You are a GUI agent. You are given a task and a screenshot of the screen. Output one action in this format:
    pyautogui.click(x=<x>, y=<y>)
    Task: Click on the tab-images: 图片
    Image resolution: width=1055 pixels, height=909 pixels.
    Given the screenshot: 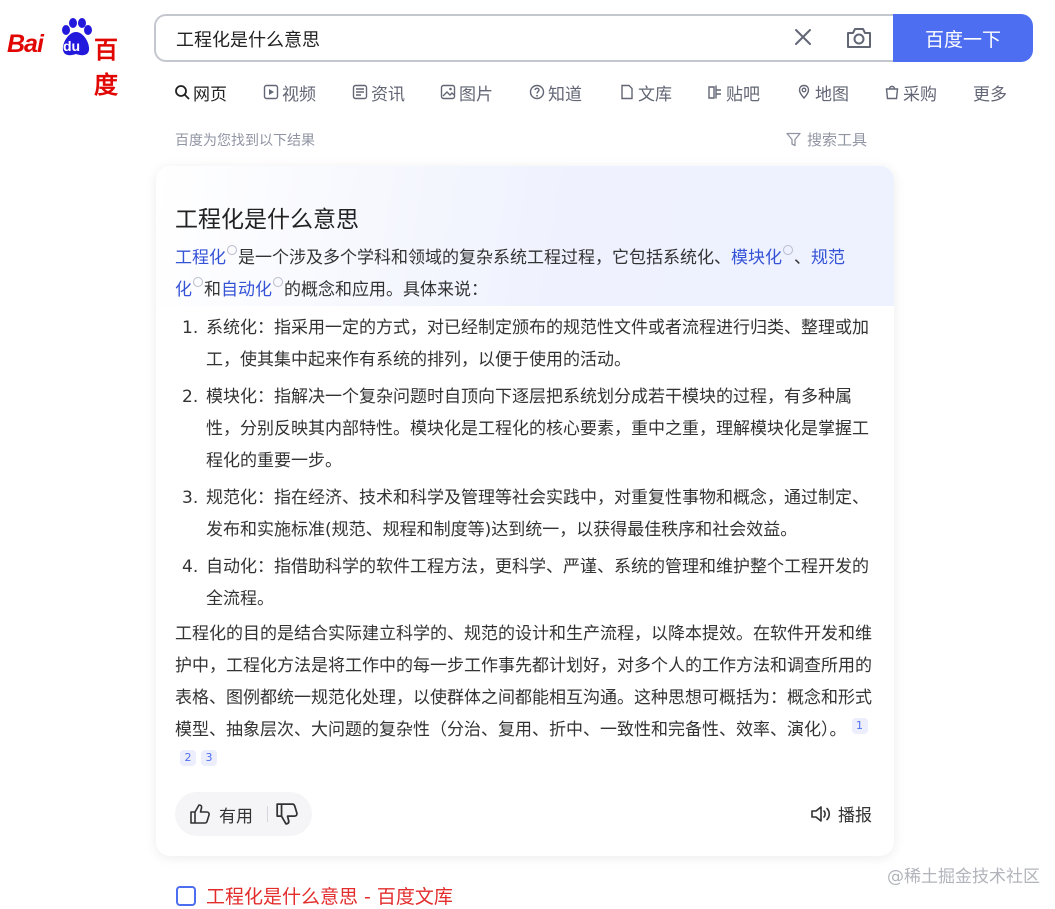 What is the action you would take?
    pyautogui.click(x=466, y=92)
    